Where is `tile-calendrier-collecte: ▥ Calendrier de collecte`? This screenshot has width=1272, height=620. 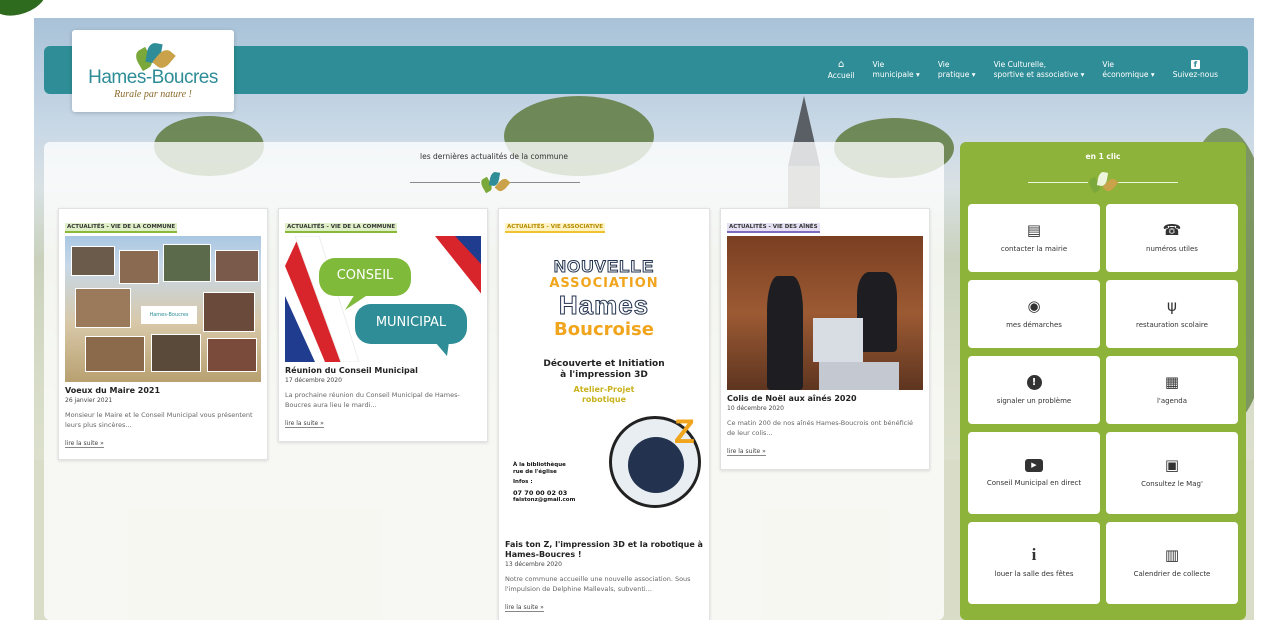 tile-calendrier-collecte: ▥ Calendrier de collecte is located at coordinates (1172, 563).